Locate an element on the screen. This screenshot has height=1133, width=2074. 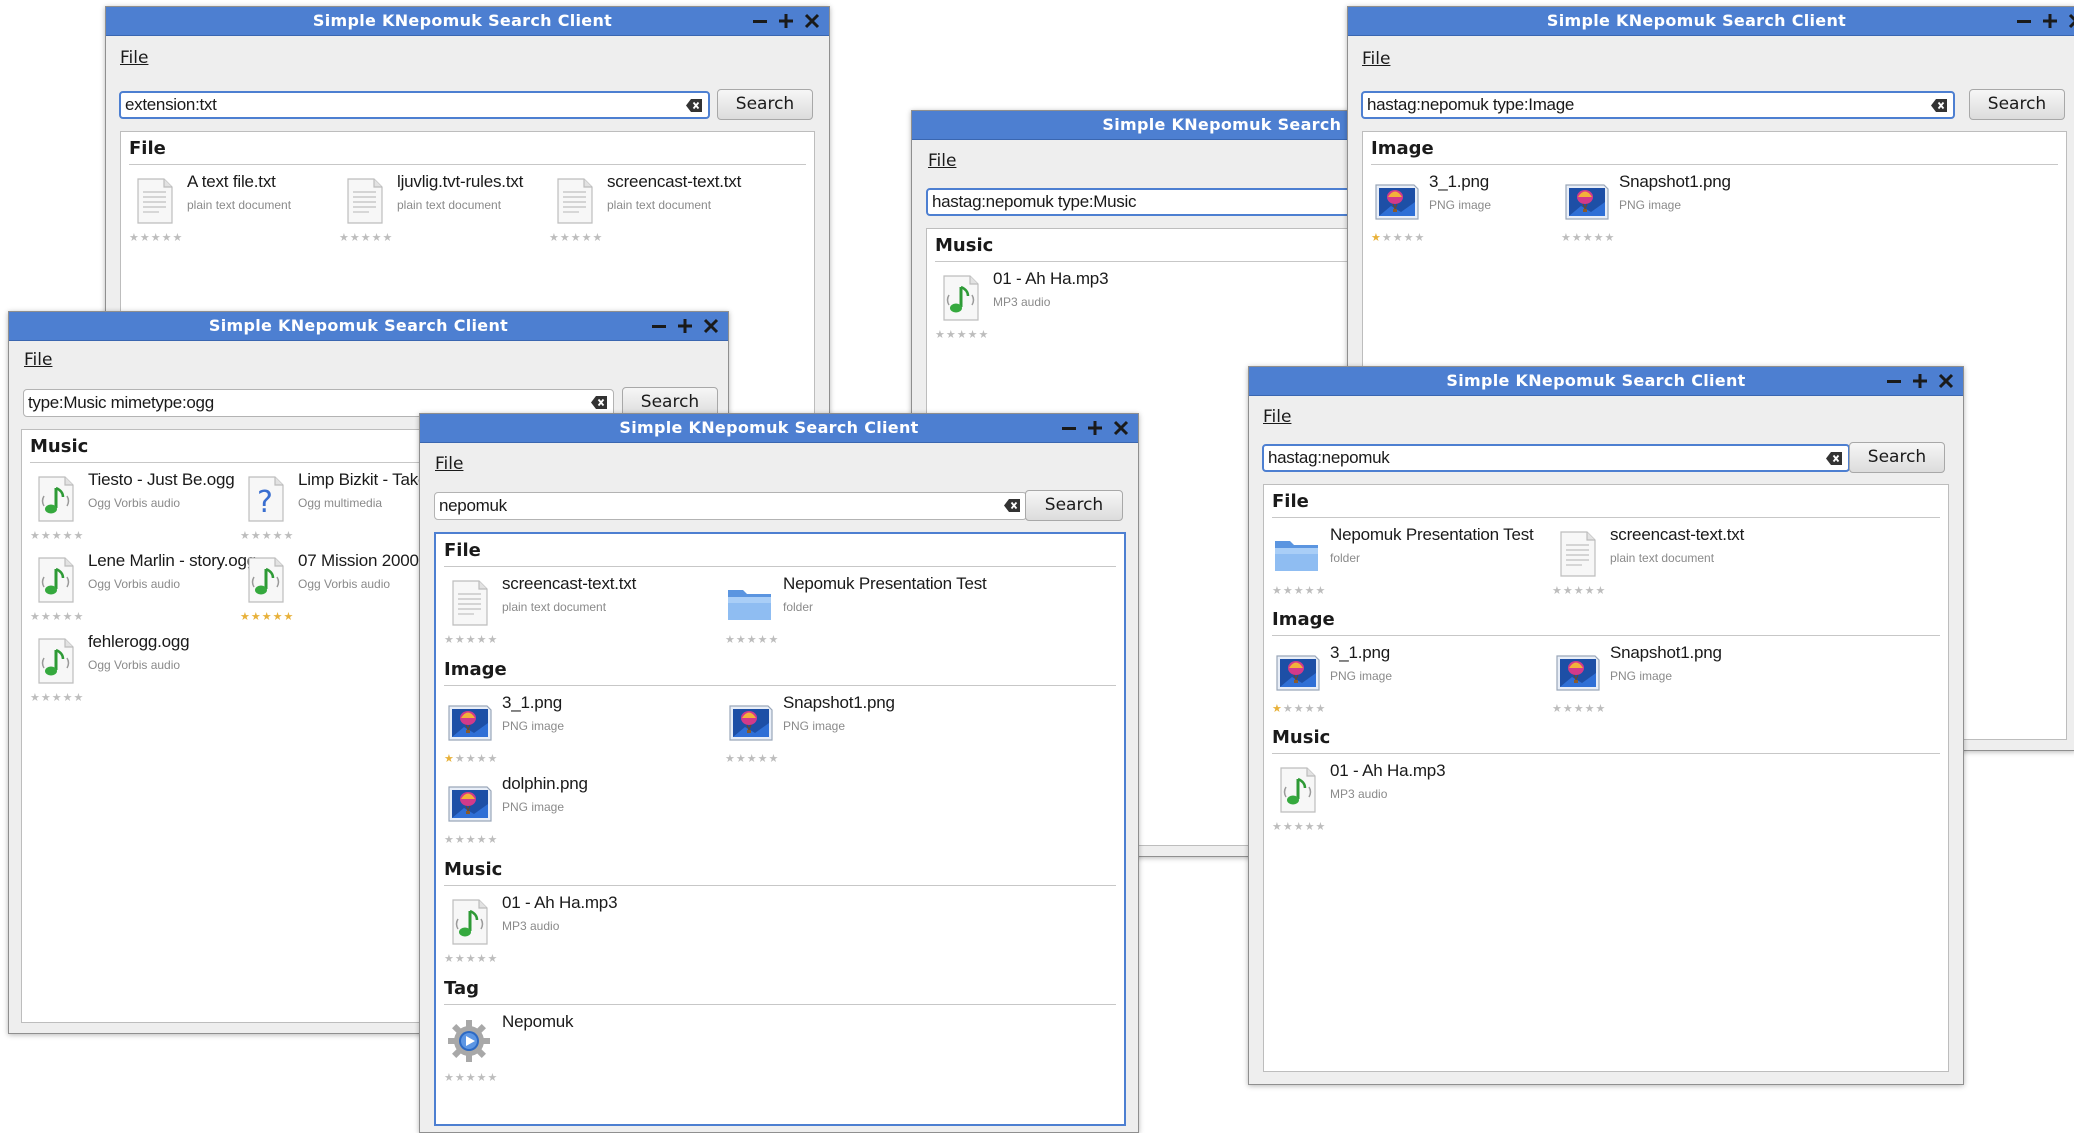
search-button: Search is located at coordinates (1074, 505).